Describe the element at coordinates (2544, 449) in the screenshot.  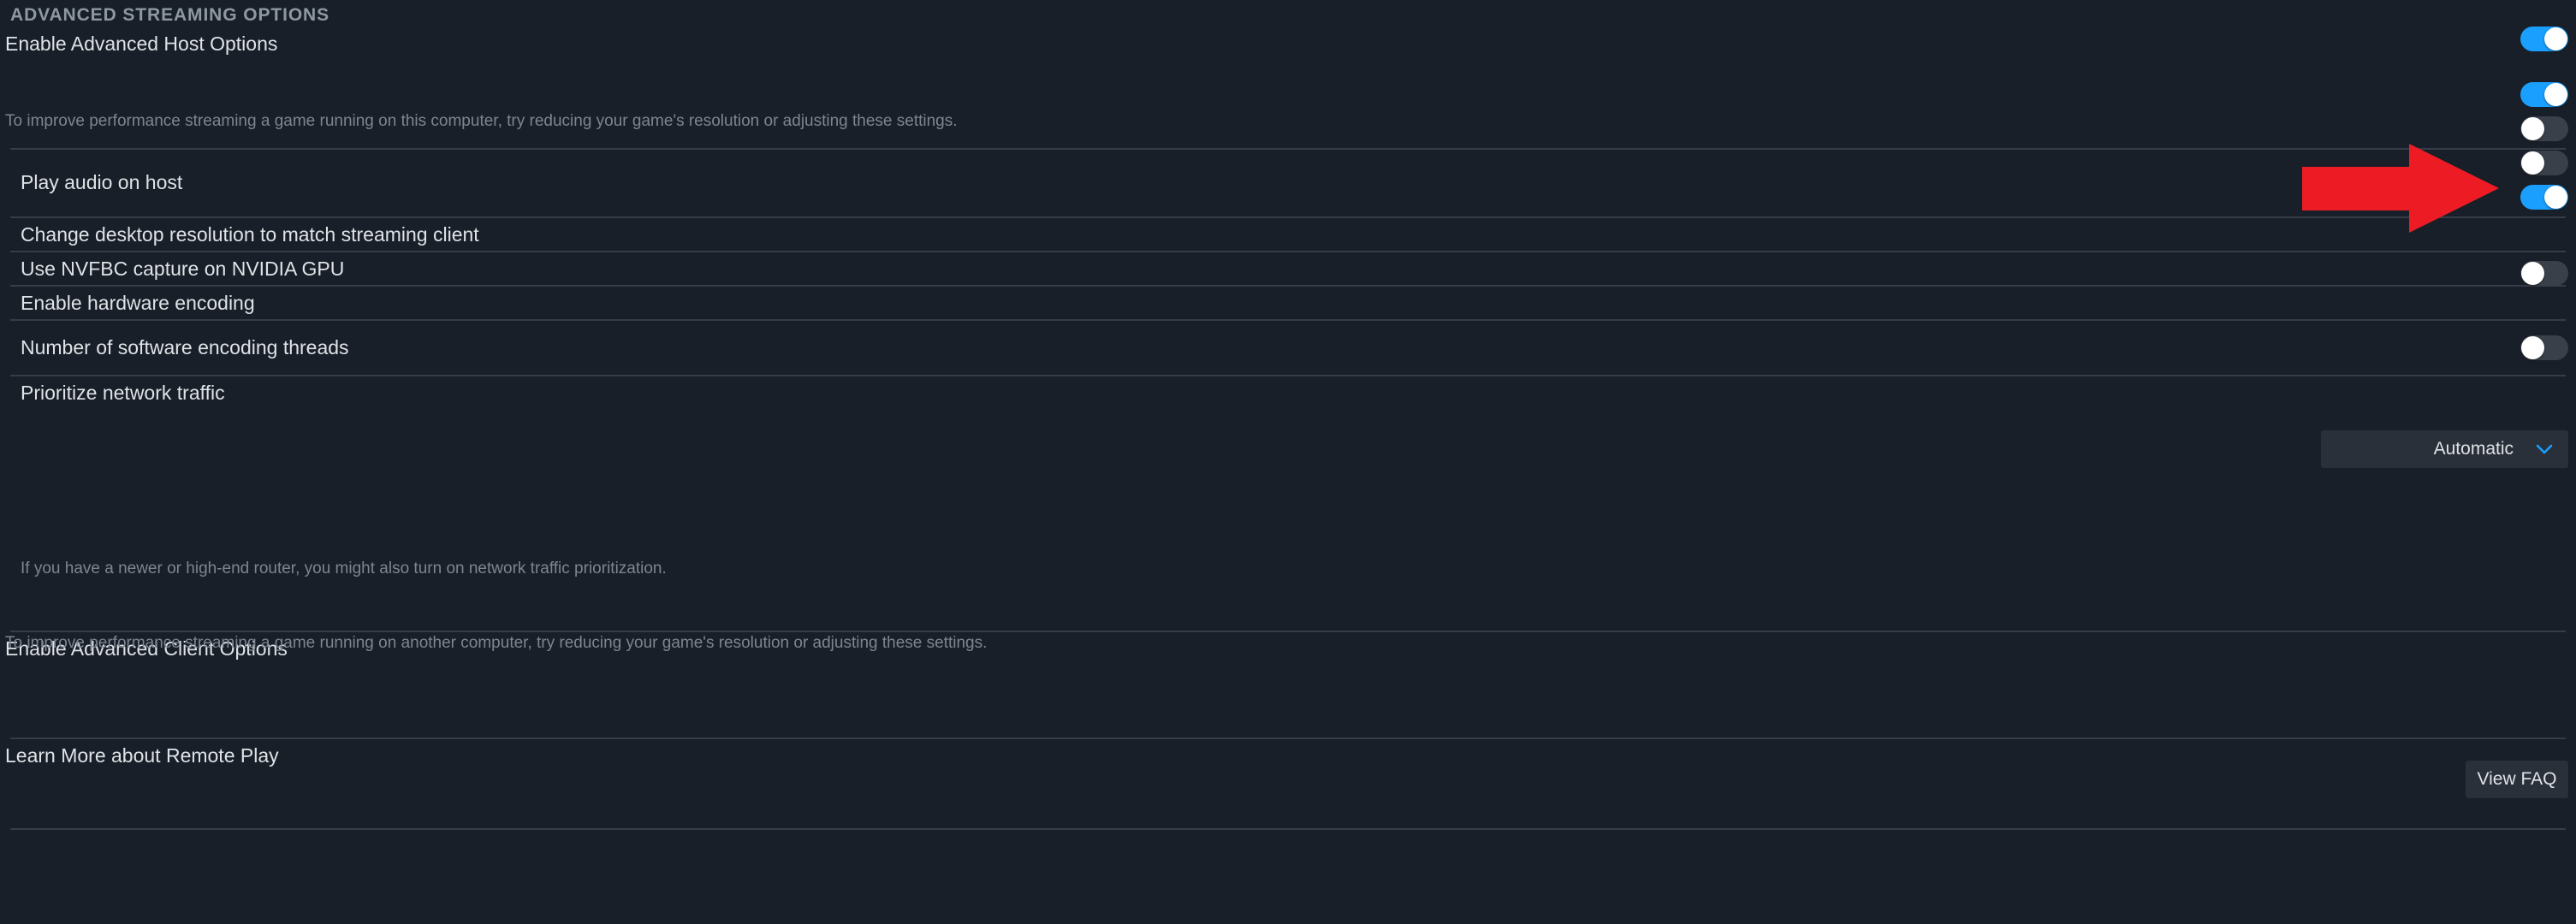
I see `chevron-down-icon` at that location.